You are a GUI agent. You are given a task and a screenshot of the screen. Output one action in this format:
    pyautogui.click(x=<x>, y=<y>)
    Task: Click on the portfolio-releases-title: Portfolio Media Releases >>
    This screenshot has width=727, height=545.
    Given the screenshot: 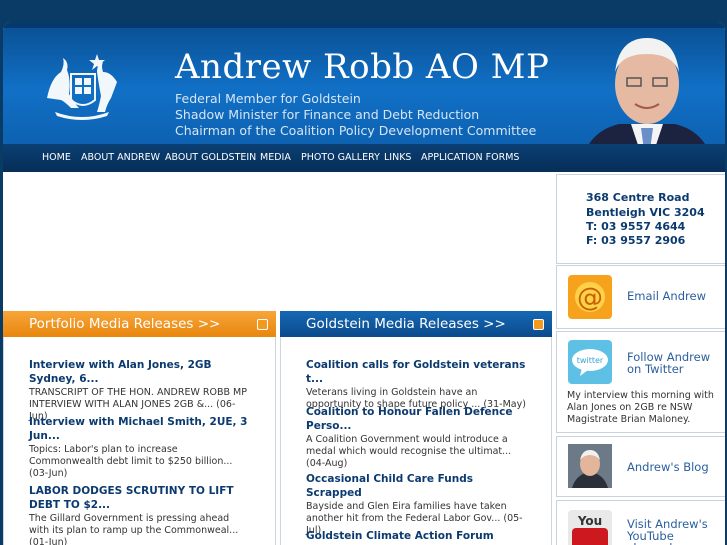 What is the action you would take?
    pyautogui.click(x=124, y=324)
    